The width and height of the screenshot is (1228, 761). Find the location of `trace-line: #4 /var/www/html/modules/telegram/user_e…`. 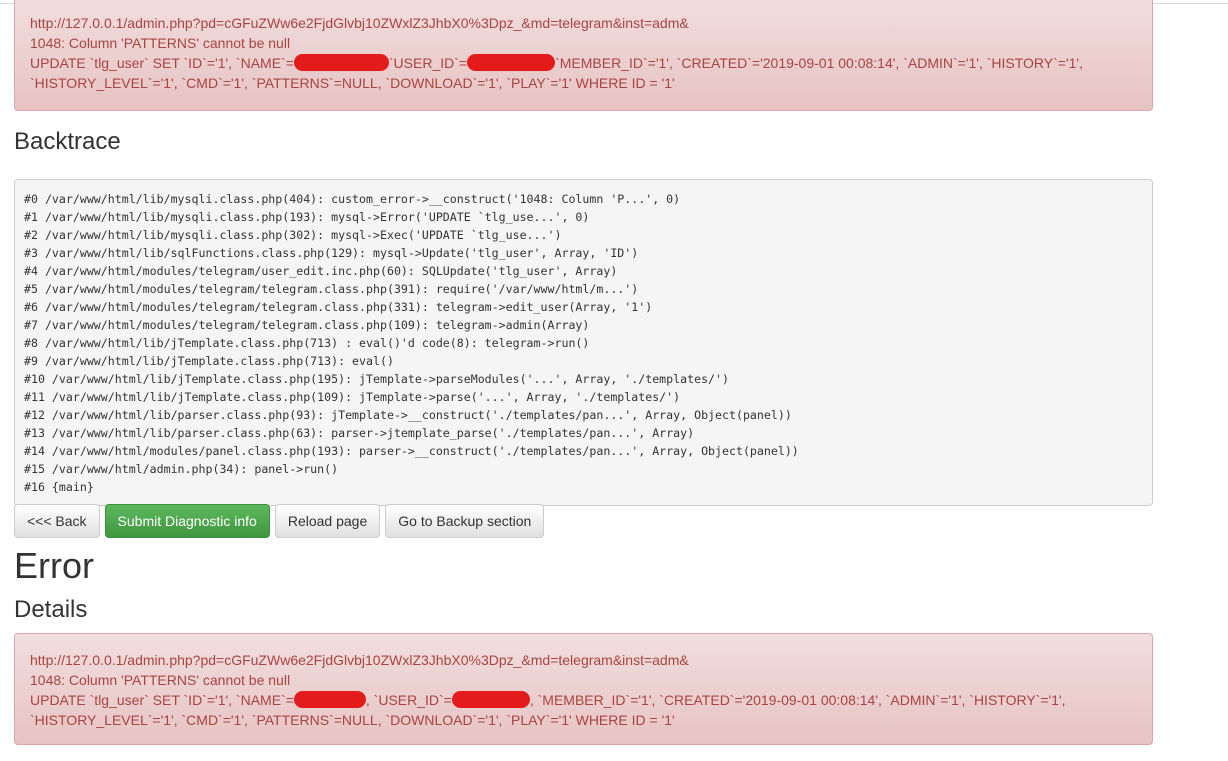

trace-line: #4 /var/www/html/modules/telegram/user_e… is located at coordinates (321, 270).